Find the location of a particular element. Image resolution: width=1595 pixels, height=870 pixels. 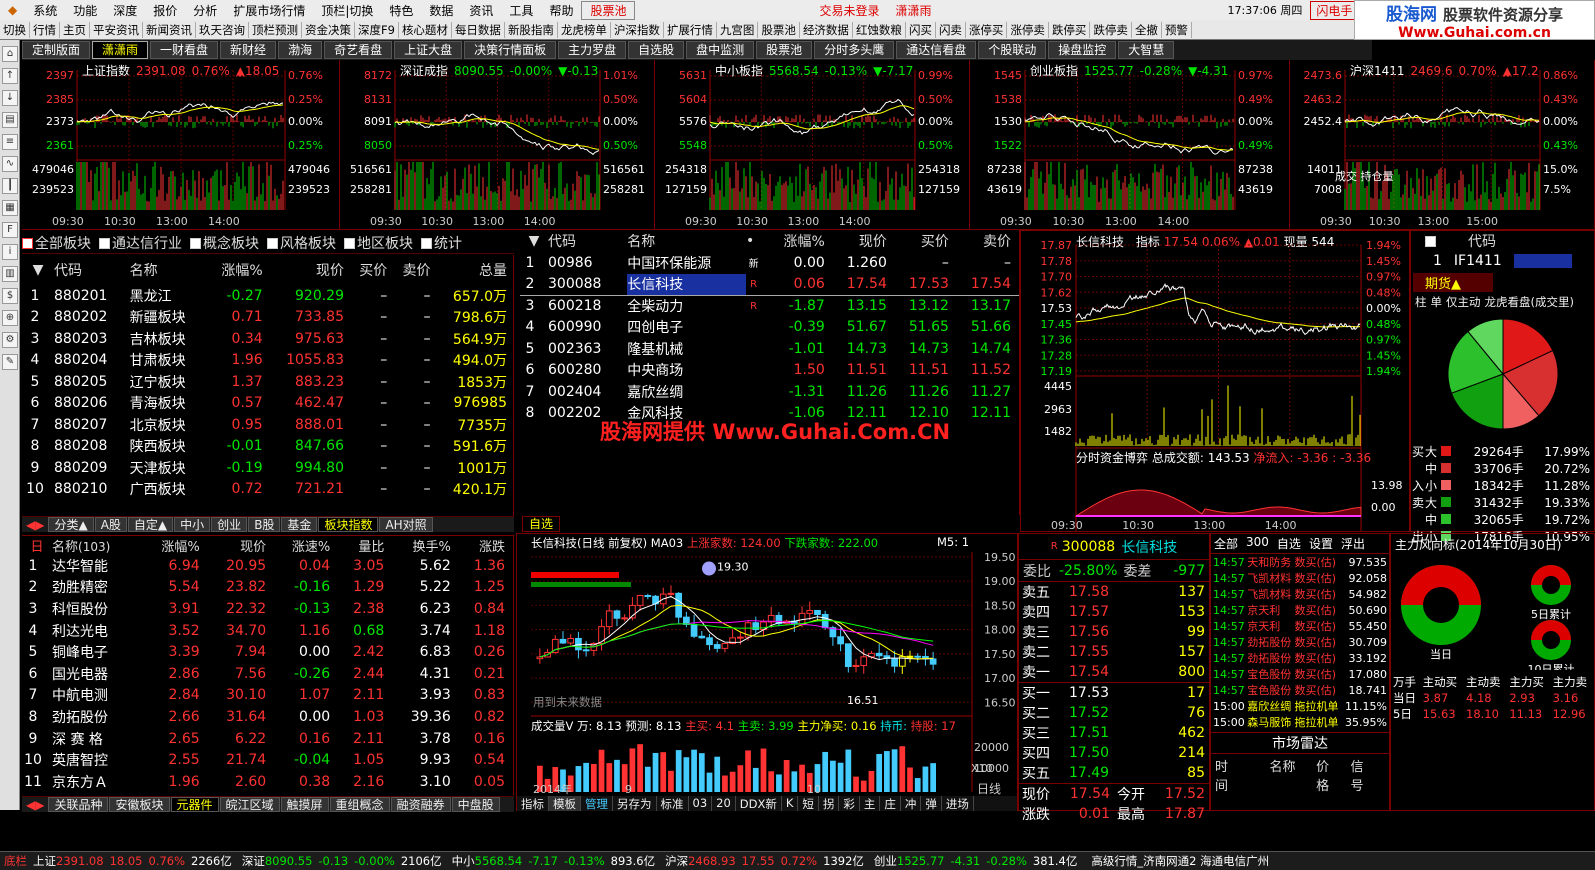

menu-help: 帮助 is located at coordinates (561, 10).